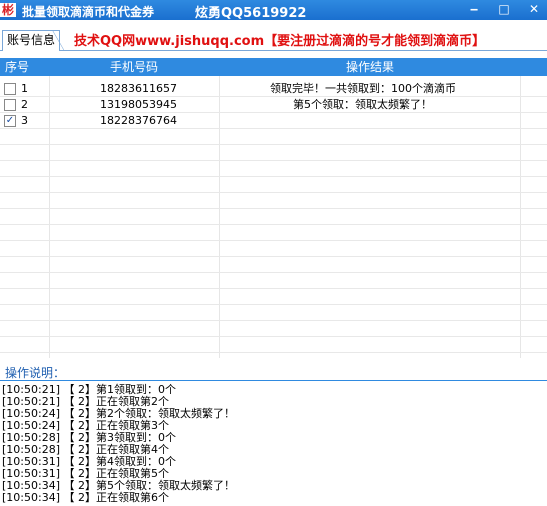  Describe the element at coordinates (85, 497) in the screenshot. I see `log-line: [10:50:34] 【 2】正在领取第6个` at that location.